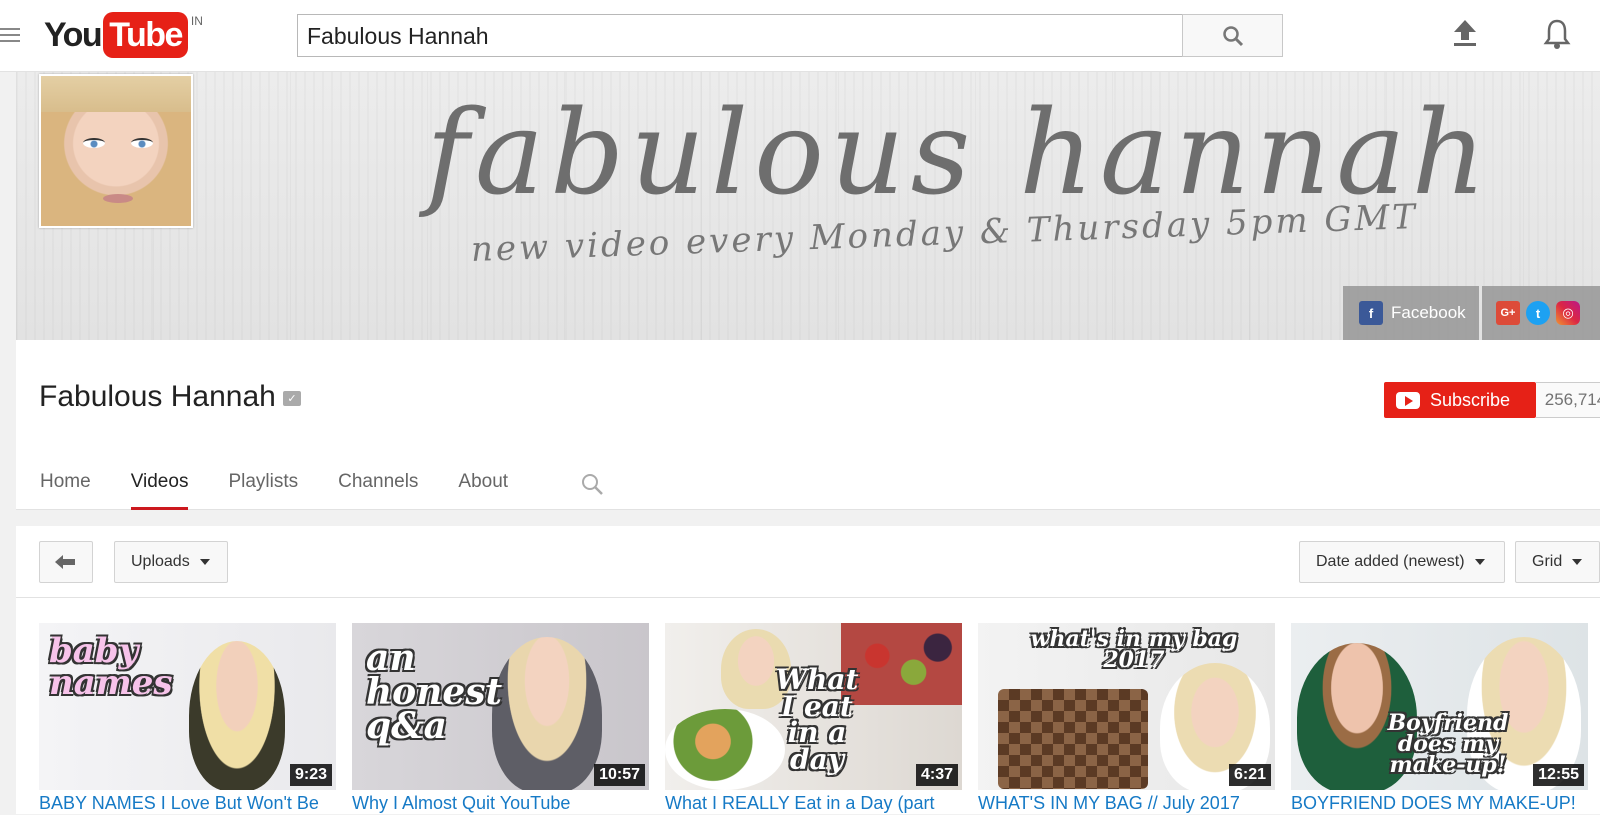 This screenshot has height=815, width=1600. I want to click on video-title: Why I Almost Quit YouTube, so click(500, 804).